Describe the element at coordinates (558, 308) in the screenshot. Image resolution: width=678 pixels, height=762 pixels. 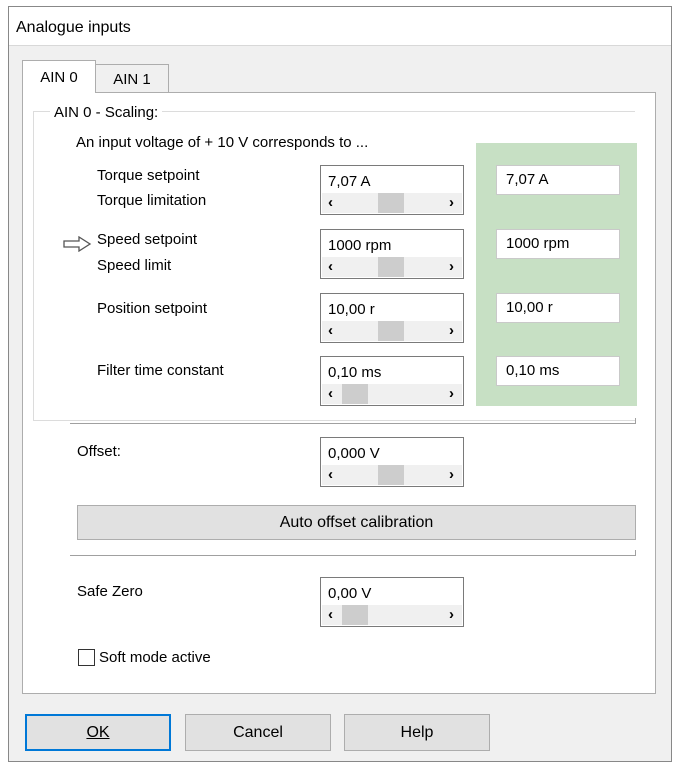
I see `position-readout: 10,00 r` at that location.